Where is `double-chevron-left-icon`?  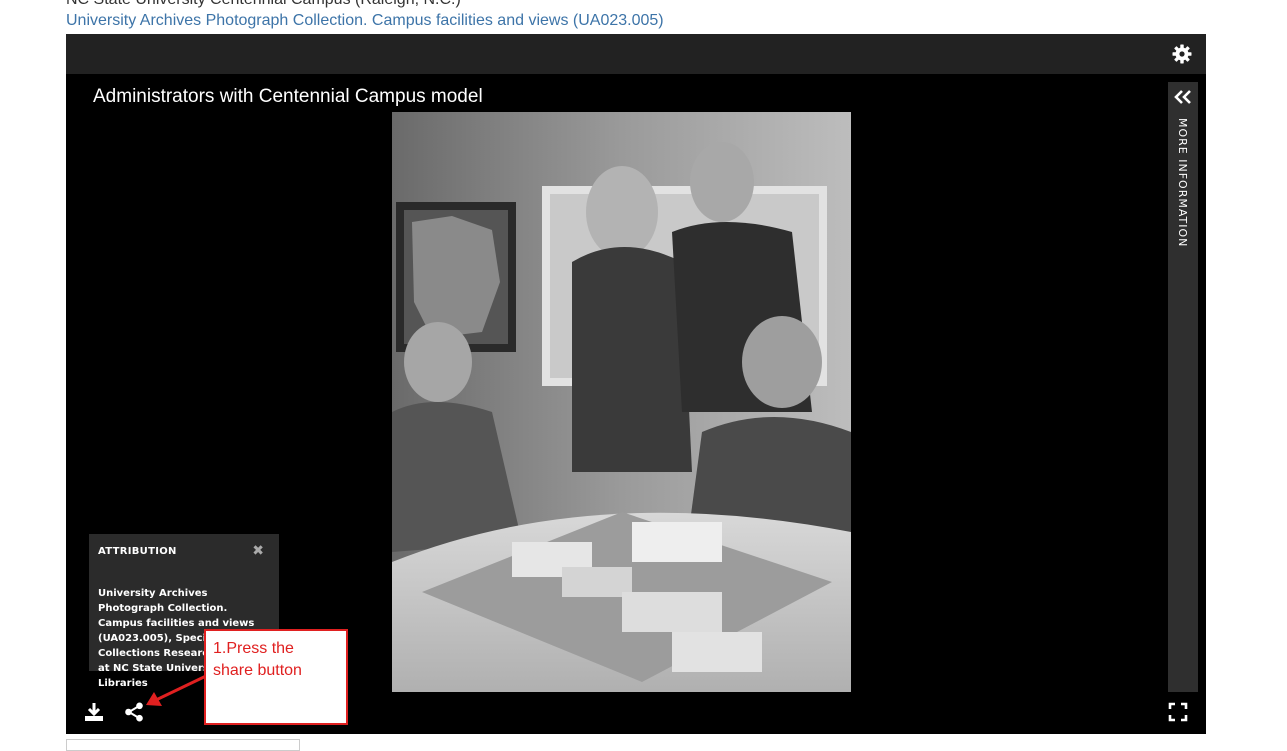
double-chevron-left-icon is located at coordinates (1182, 97).